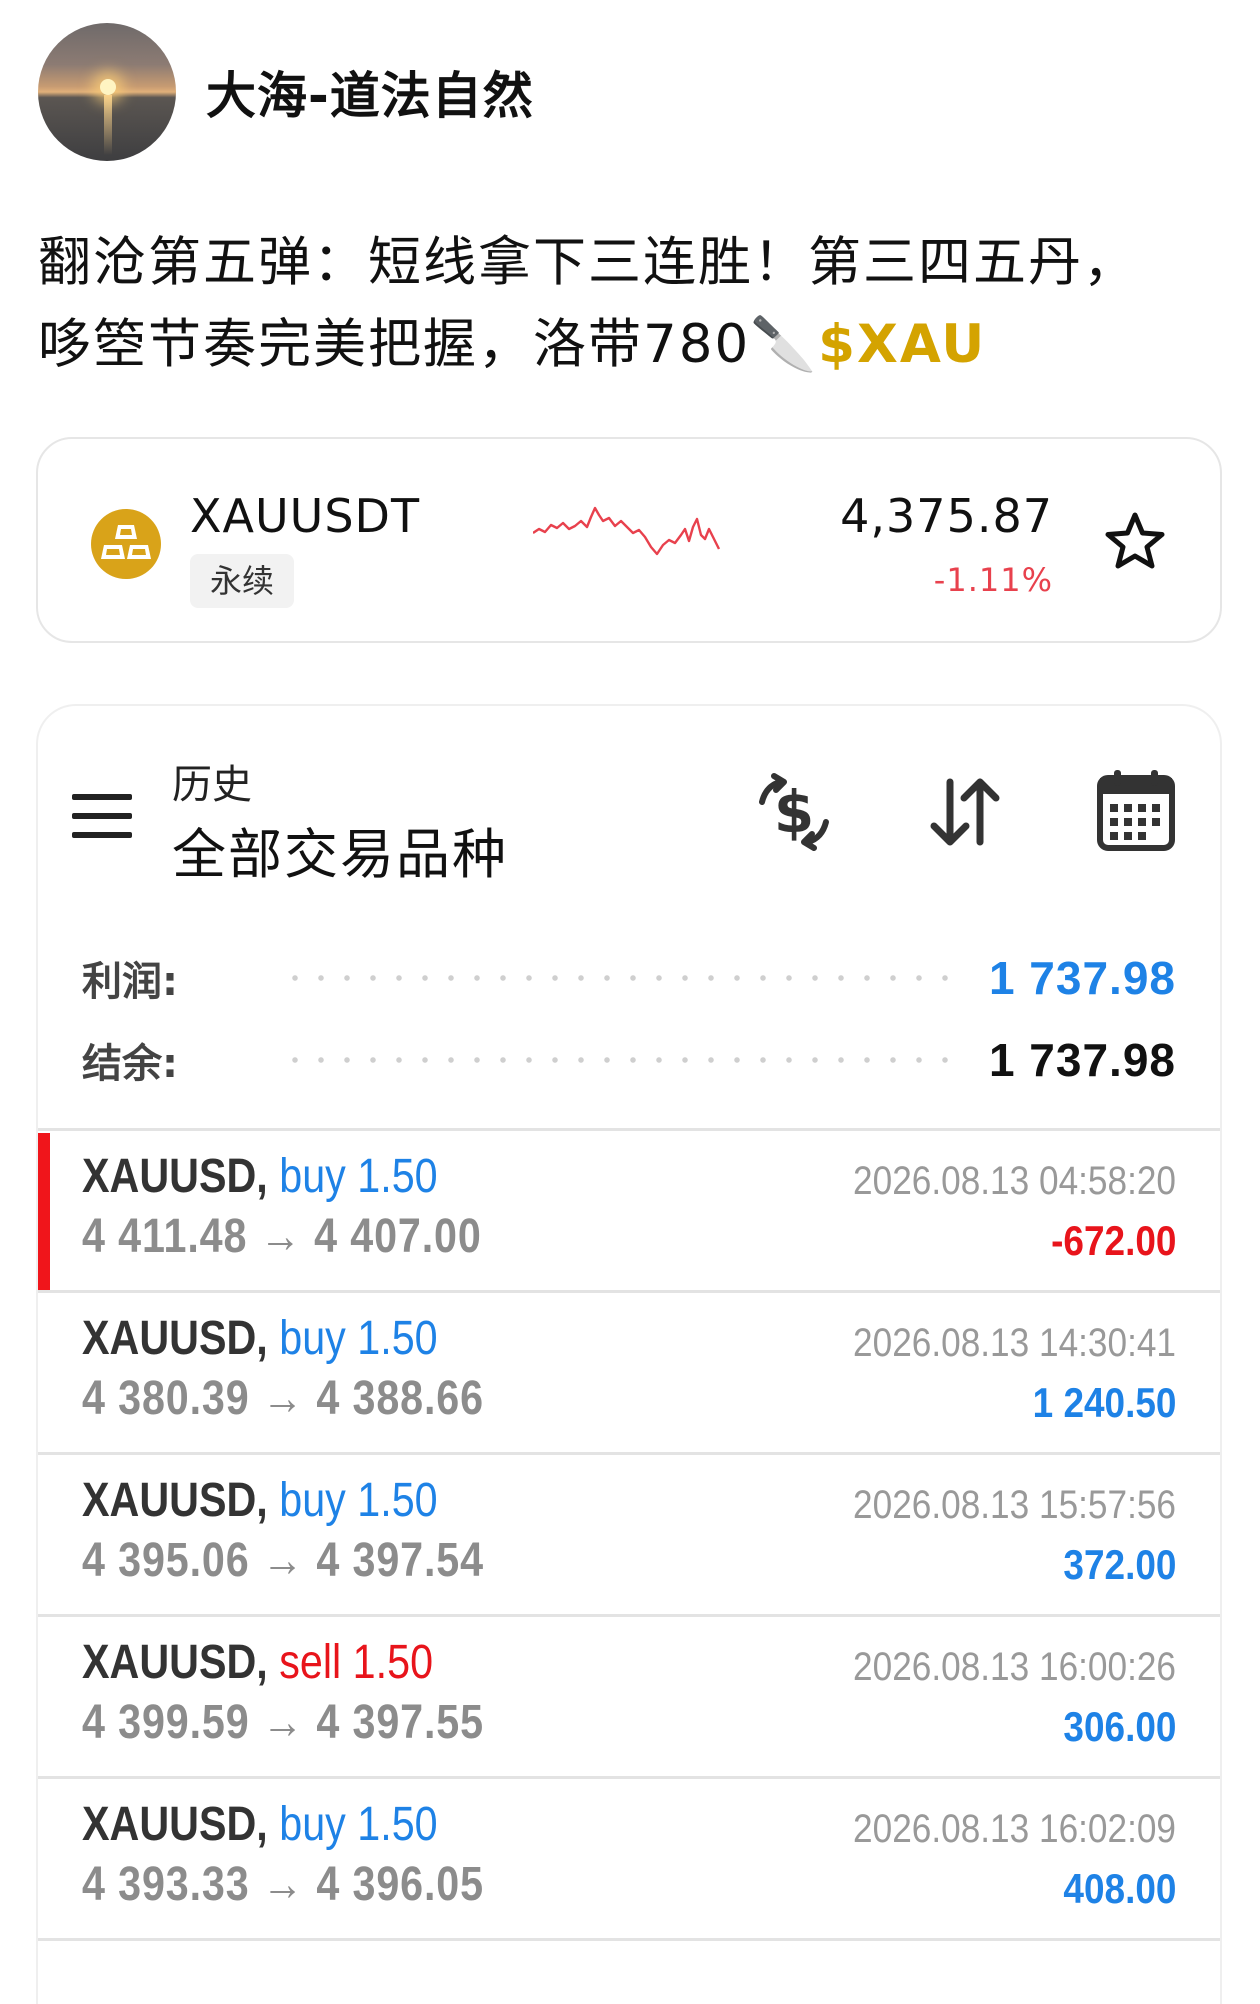  Describe the element at coordinates (1014, 1505) in the screenshot. I see `trade-time: 2026.08.13 15:57:56` at that location.